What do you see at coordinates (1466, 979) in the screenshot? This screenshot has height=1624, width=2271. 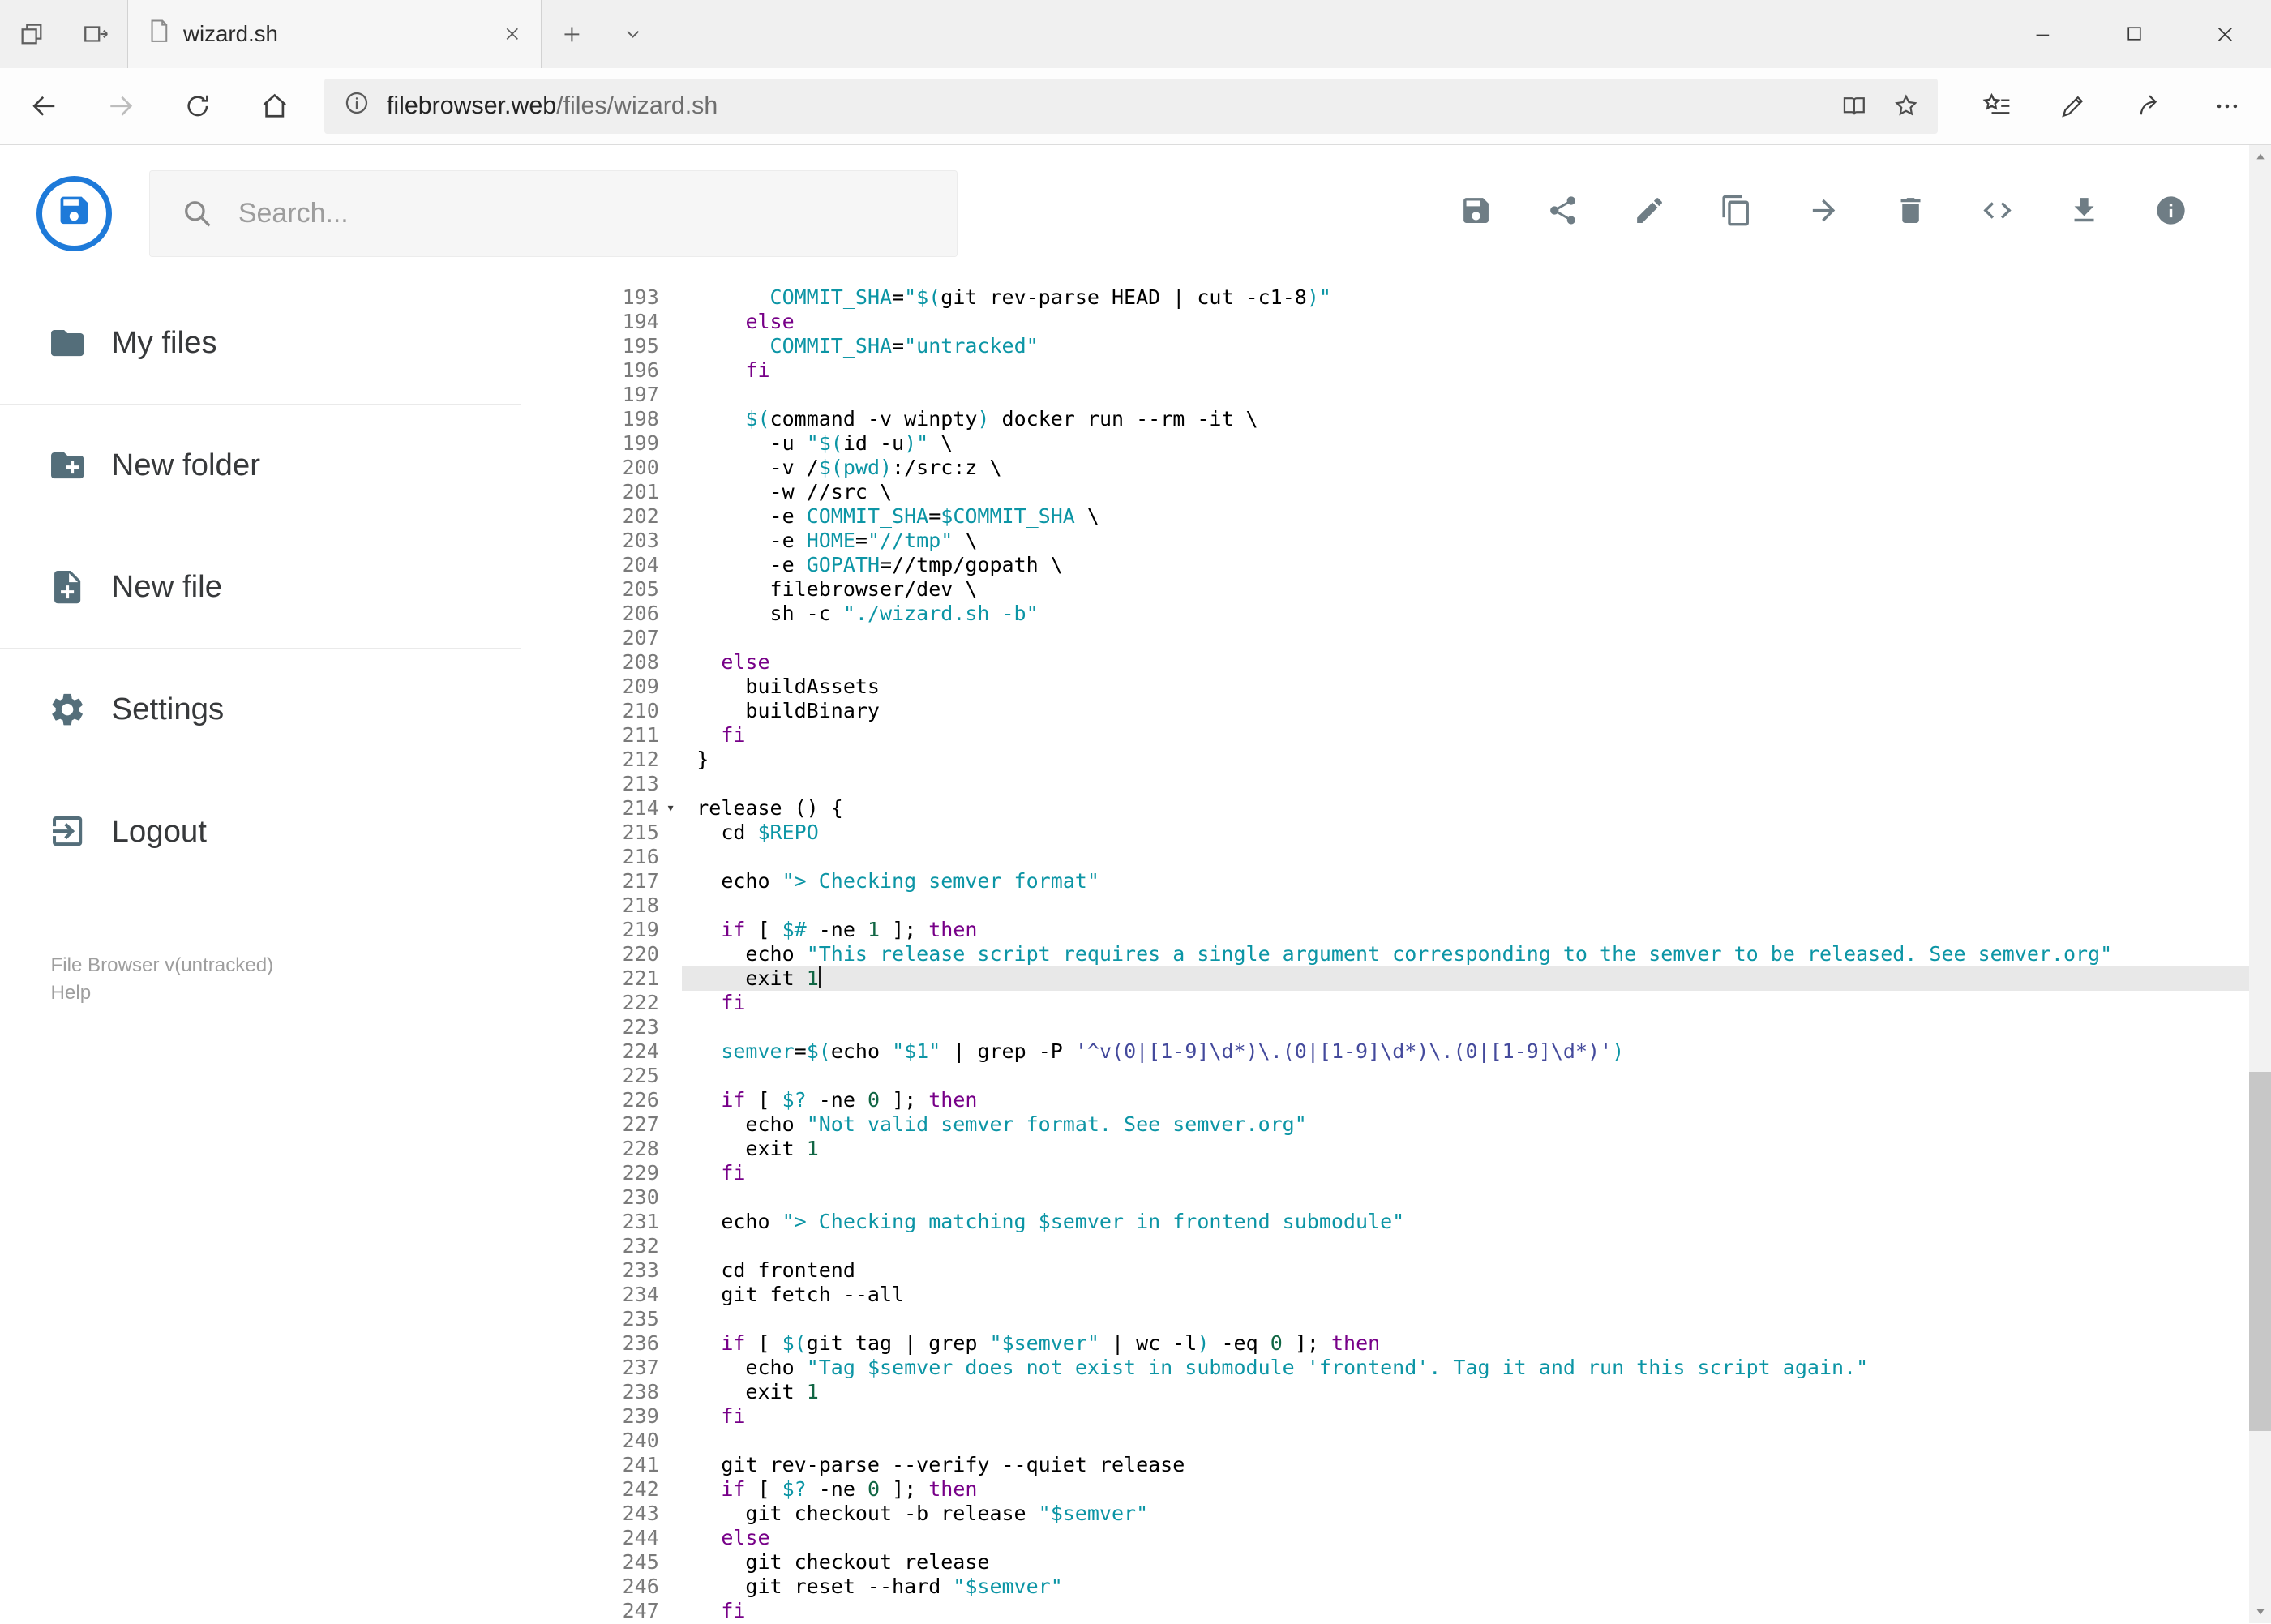 I see `code-line-221: exit 1` at bounding box center [1466, 979].